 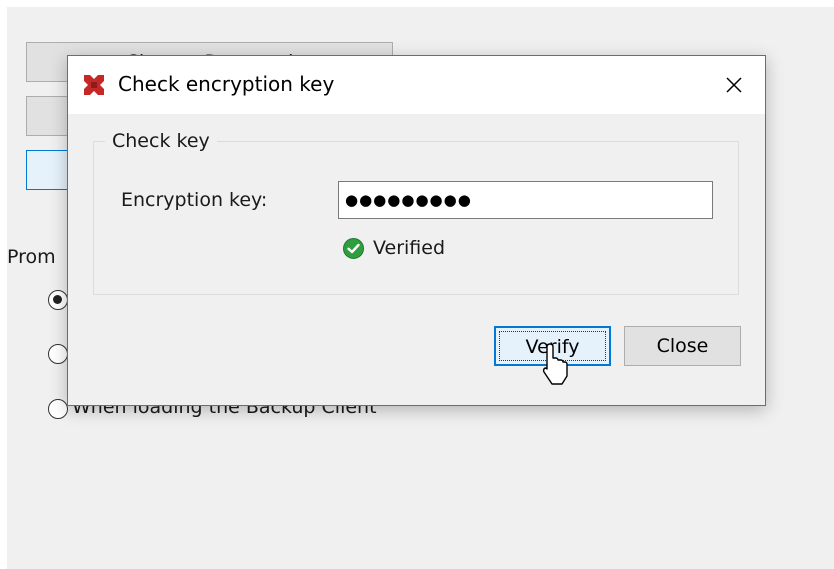 I want to click on close-button: Close, so click(x=682, y=346).